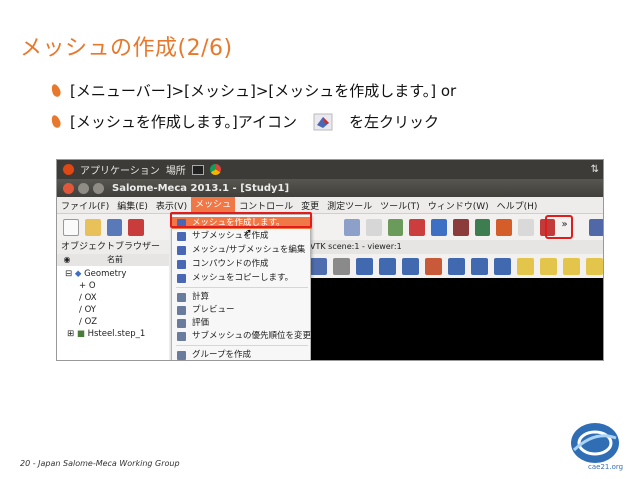  Describe the element at coordinates (349, 205) in the screenshot. I see `menu-measure: 測定ツール` at that location.